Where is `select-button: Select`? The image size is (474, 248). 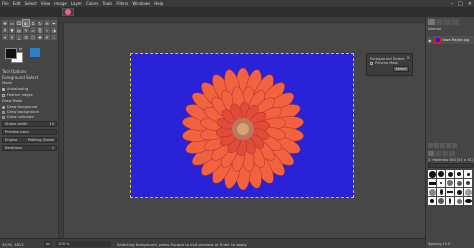
select-button: Select is located at coordinates (401, 69).